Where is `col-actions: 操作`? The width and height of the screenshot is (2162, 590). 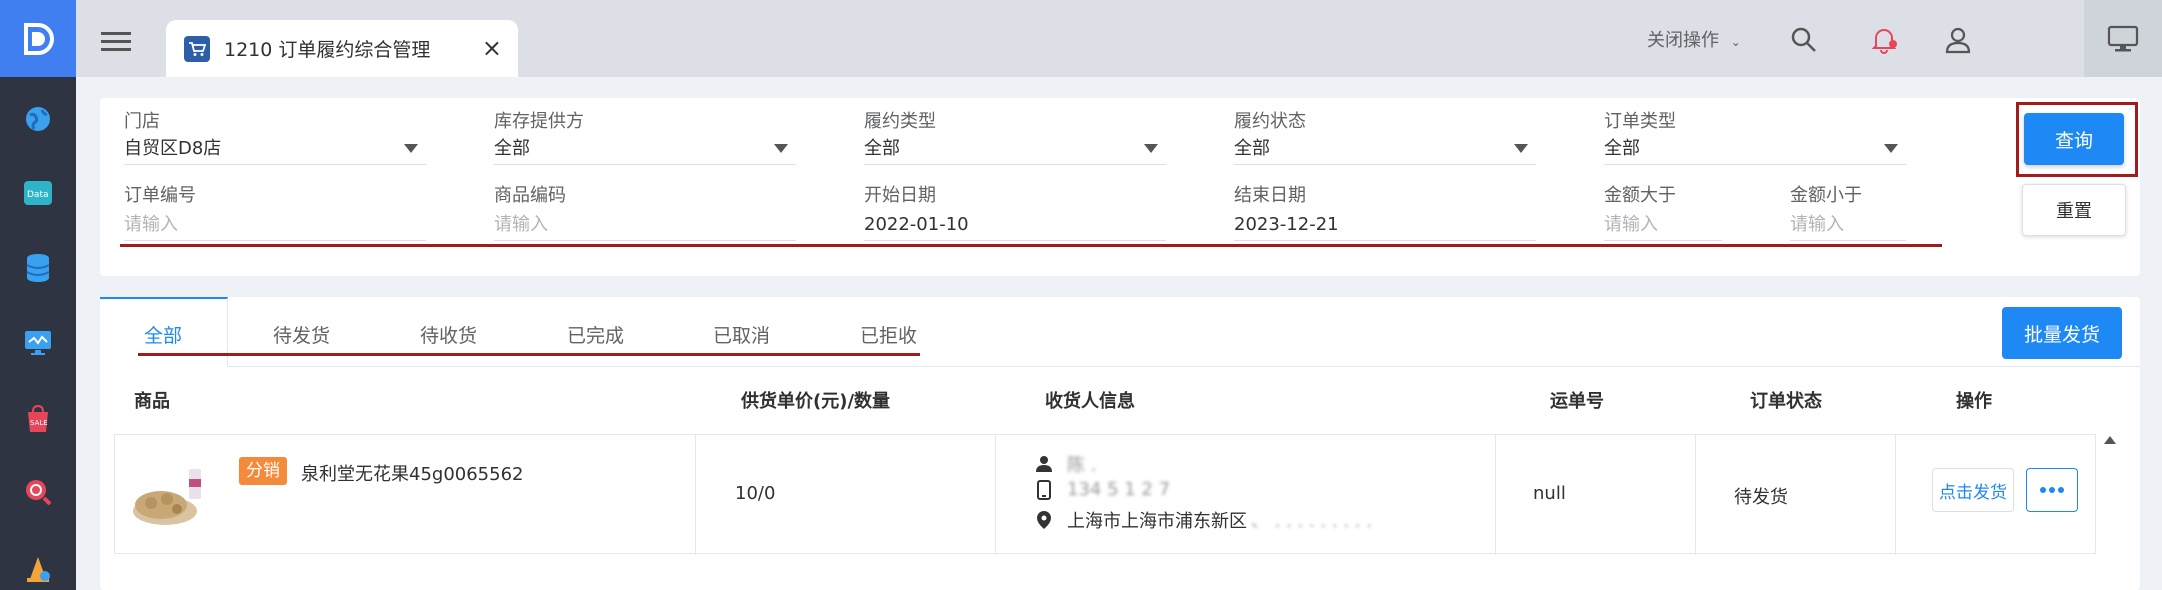
col-actions: 操作 is located at coordinates (1974, 401).